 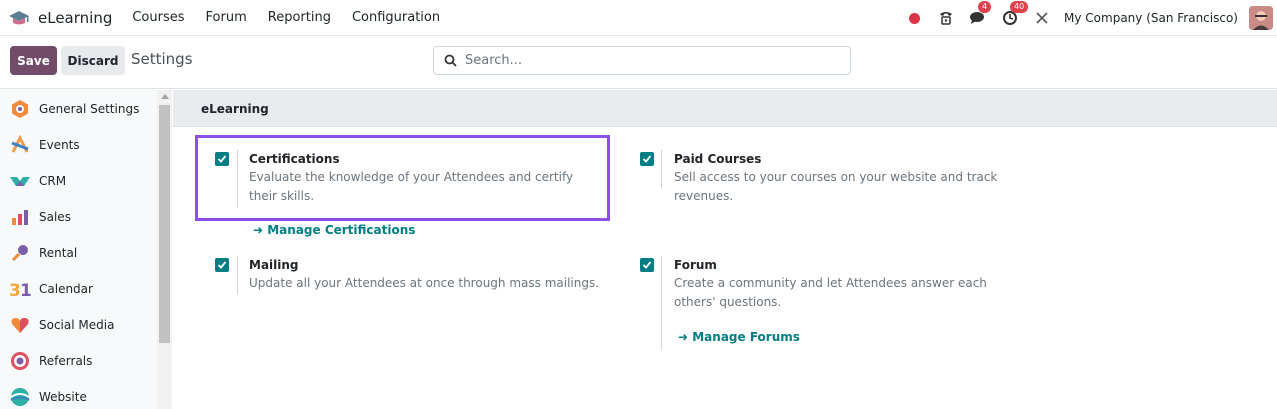 I want to click on sidebar-item-general-settings: General Settings, so click(x=78, y=109).